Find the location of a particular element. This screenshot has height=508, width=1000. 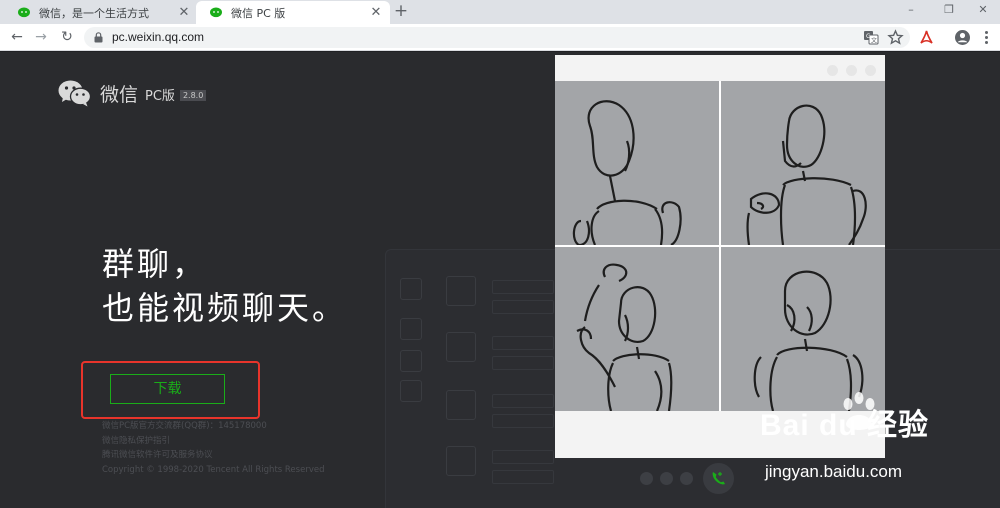

reload-button: ↻ is located at coordinates (67, 37).